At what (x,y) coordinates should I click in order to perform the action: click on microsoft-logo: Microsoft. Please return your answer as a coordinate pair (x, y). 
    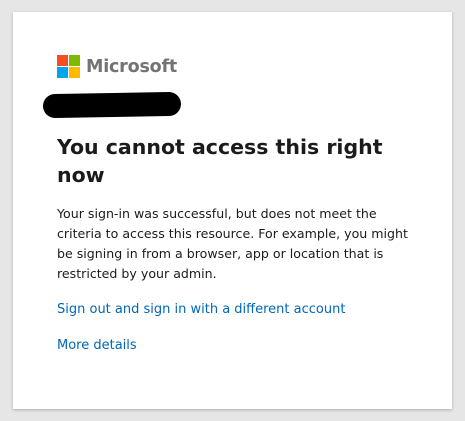
    Looking at the image, I should click on (117, 66).